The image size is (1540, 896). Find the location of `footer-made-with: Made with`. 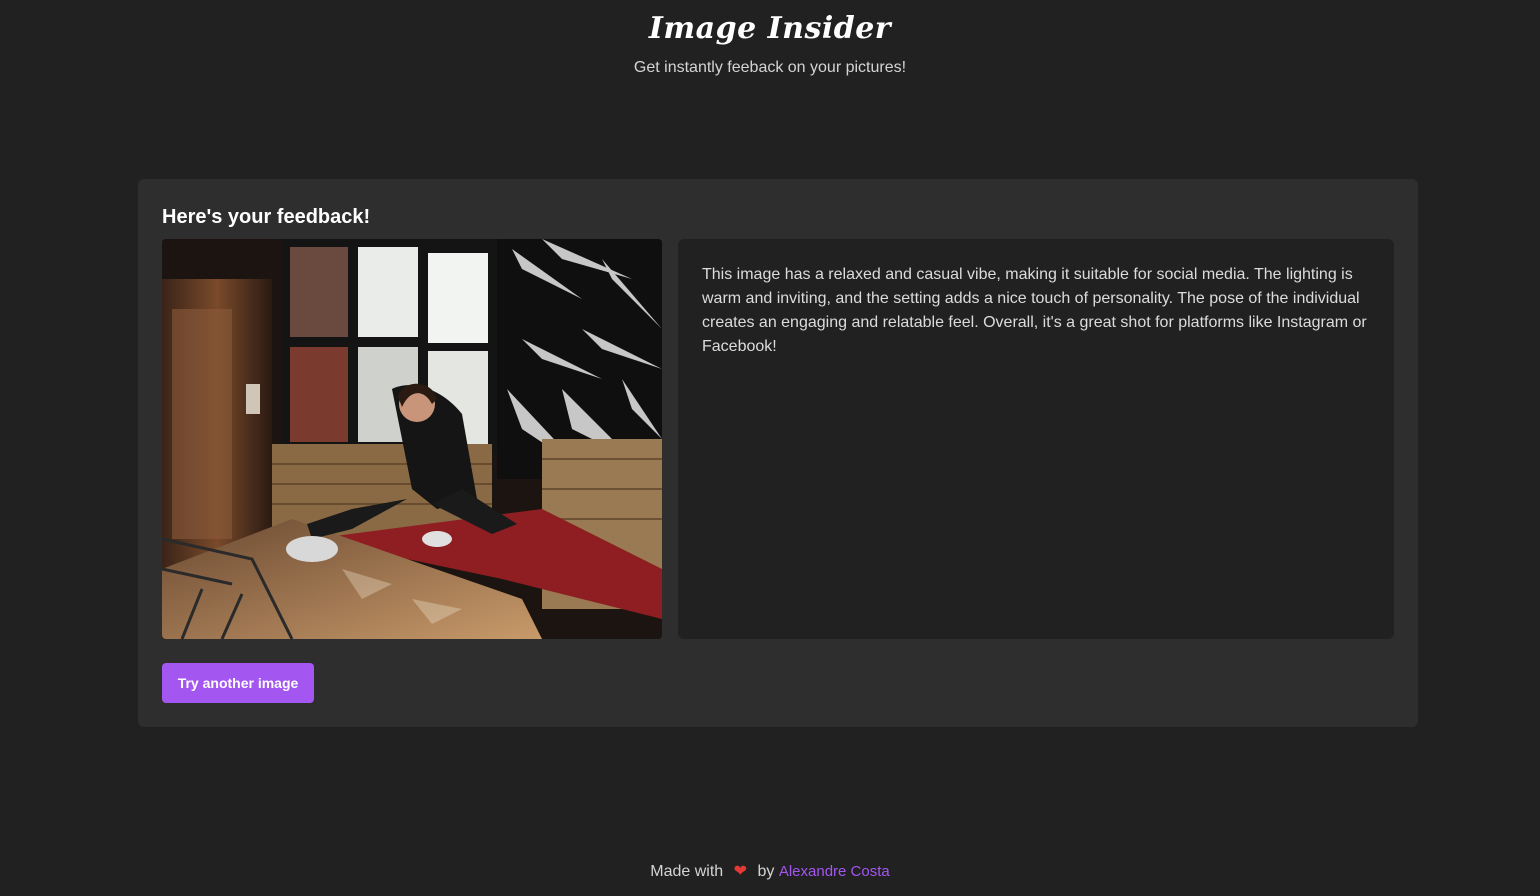

footer-made-with: Made with is located at coordinates (687, 871).